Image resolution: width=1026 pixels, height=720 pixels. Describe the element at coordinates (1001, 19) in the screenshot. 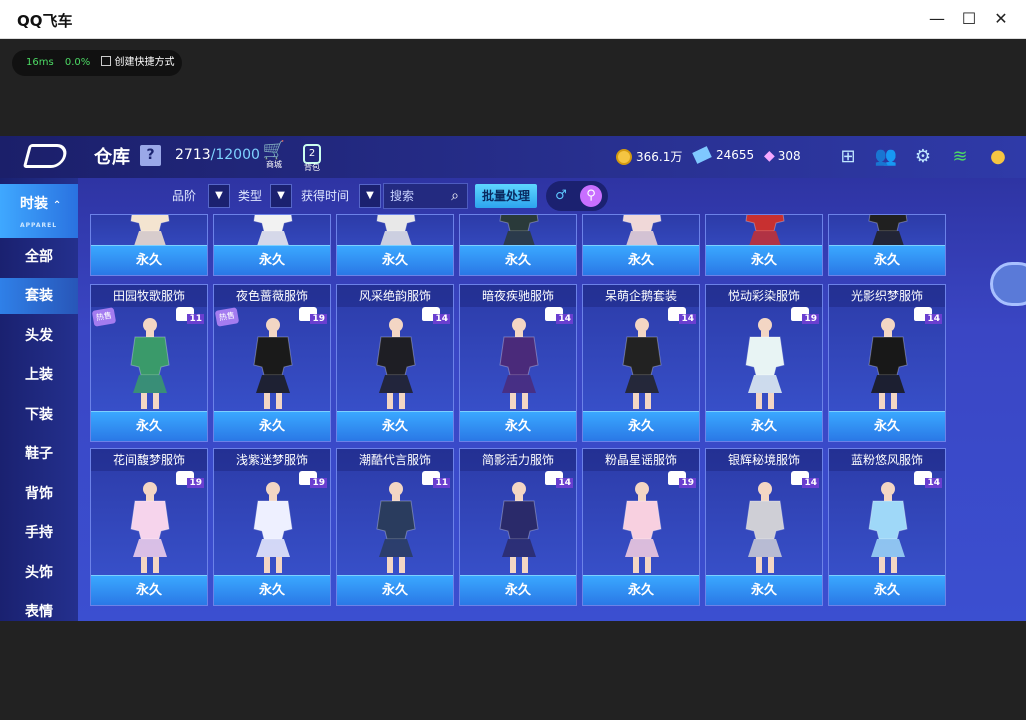

I see `close-icon: ✕` at that location.